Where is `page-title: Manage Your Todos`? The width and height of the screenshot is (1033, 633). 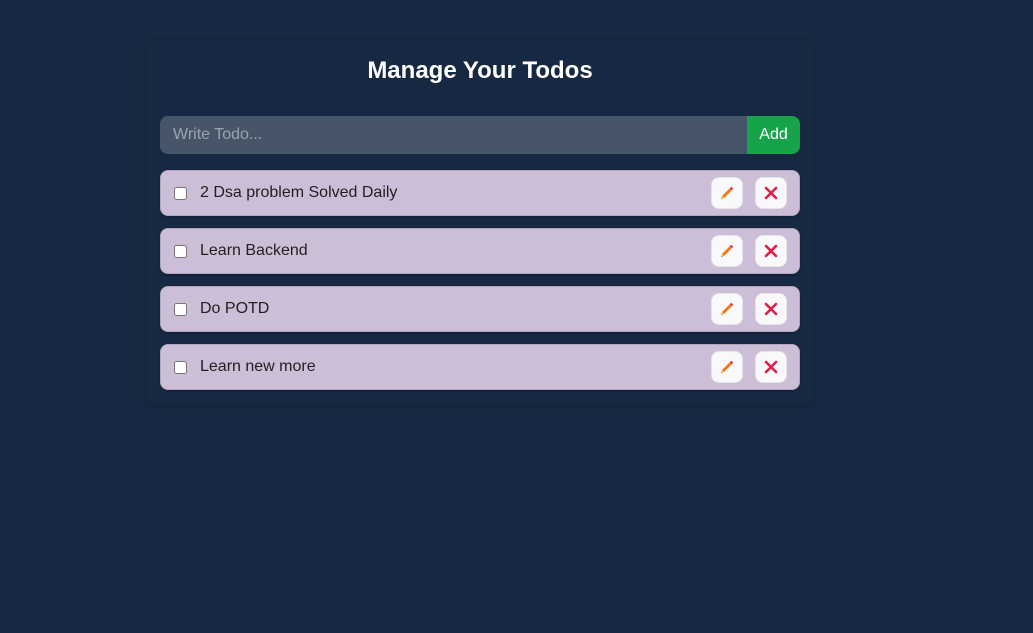 page-title: Manage Your Todos is located at coordinates (480, 70).